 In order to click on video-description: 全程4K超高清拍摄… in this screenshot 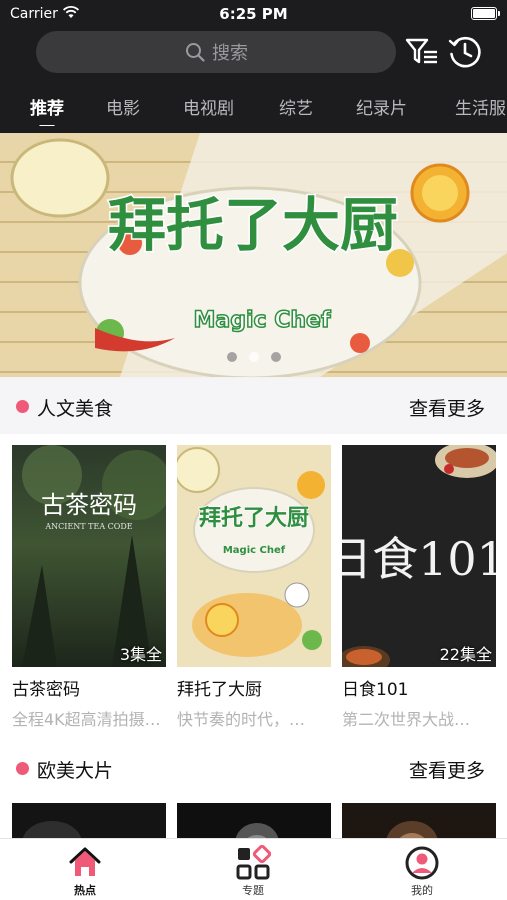, I will do `click(86, 719)`.